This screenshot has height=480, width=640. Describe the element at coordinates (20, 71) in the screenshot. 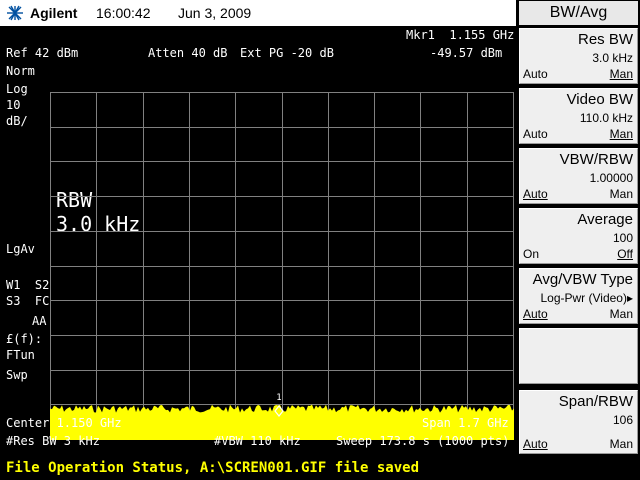

I see `detector-norm: Norm` at that location.